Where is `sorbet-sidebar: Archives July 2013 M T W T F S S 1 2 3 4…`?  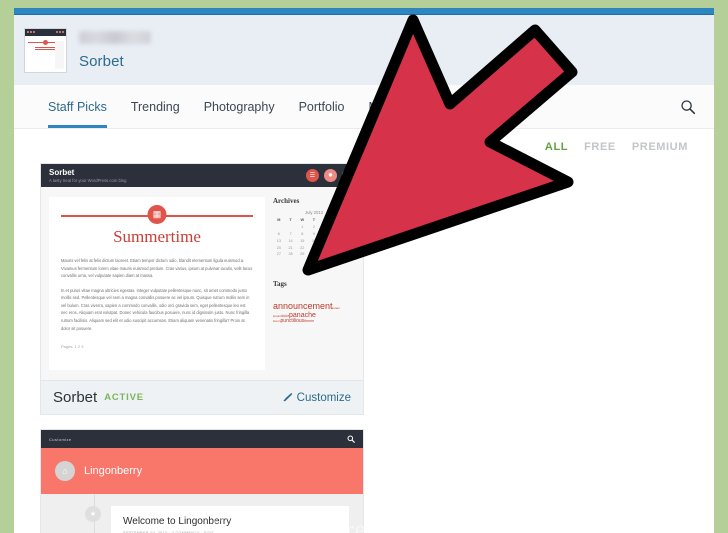
sorbet-sidebar: Archives July 2013 M T W T F S S 1 2 3 4… is located at coordinates (314, 283).